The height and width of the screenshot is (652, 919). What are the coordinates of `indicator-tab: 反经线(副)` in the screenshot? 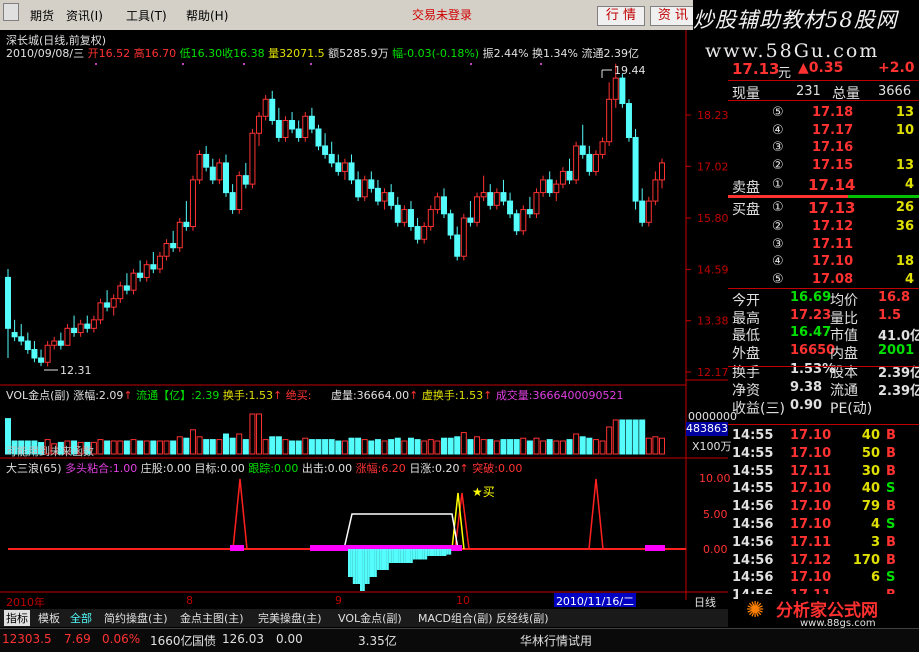 It's located at (522, 618).